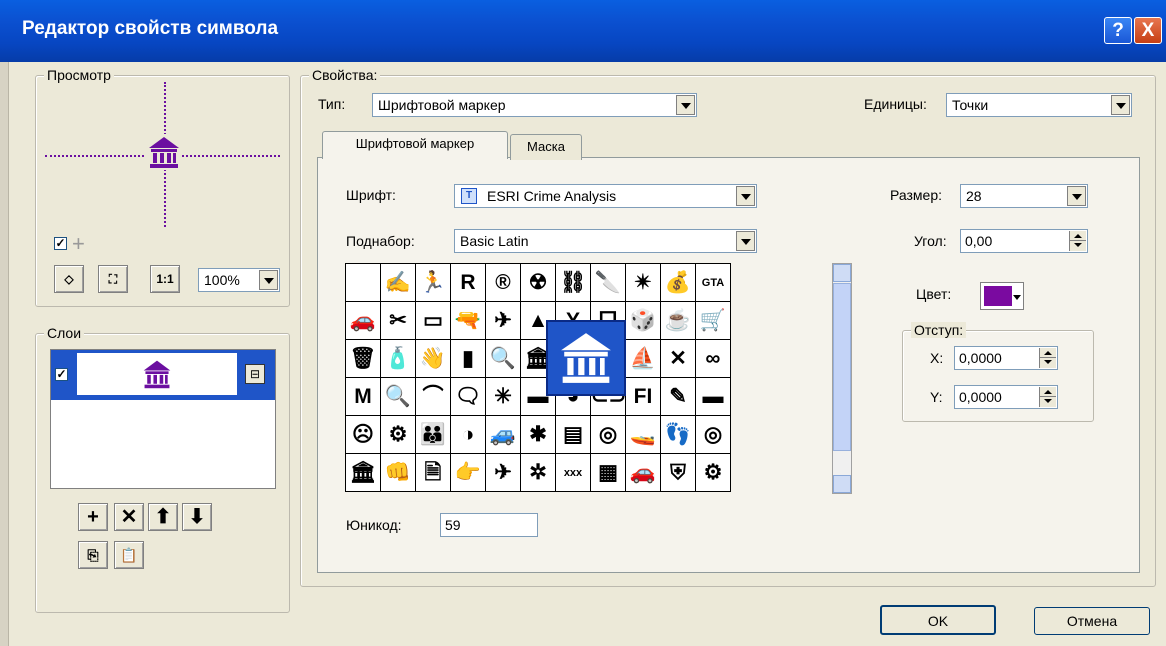 Image resolution: width=1166 pixels, height=646 pixels. I want to click on offset-y-spinner, so click(1047, 397).